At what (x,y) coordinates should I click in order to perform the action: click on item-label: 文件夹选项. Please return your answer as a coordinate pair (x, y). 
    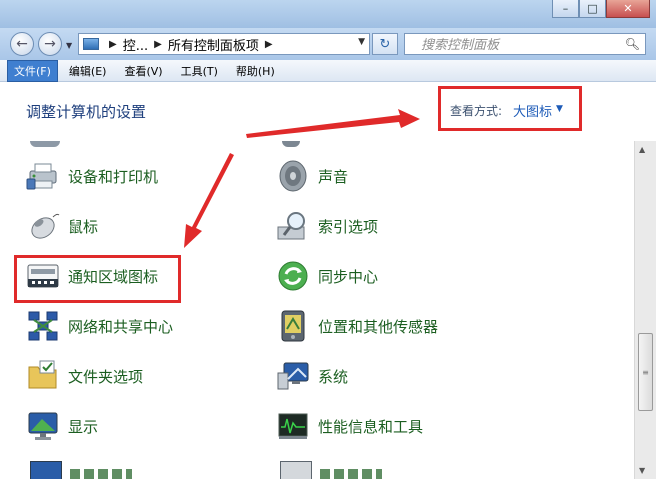
    Looking at the image, I should click on (106, 376).